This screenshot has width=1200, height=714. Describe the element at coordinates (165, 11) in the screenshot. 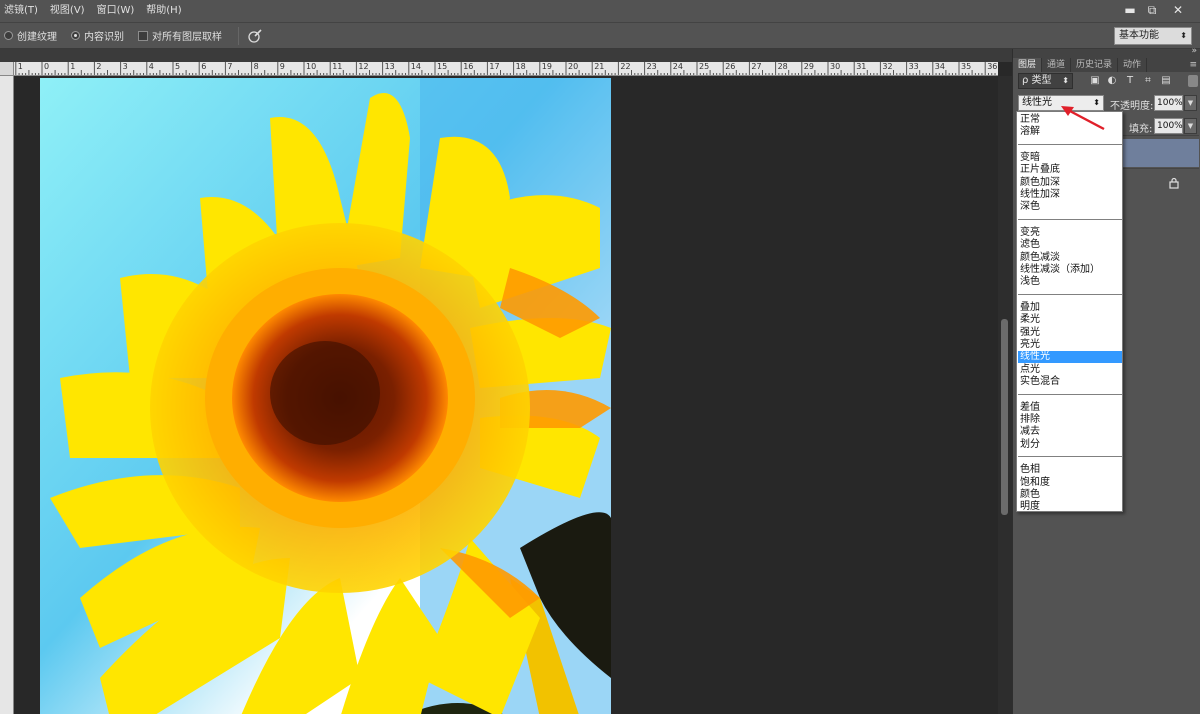

I see `menu-help: 帮助(H)` at that location.